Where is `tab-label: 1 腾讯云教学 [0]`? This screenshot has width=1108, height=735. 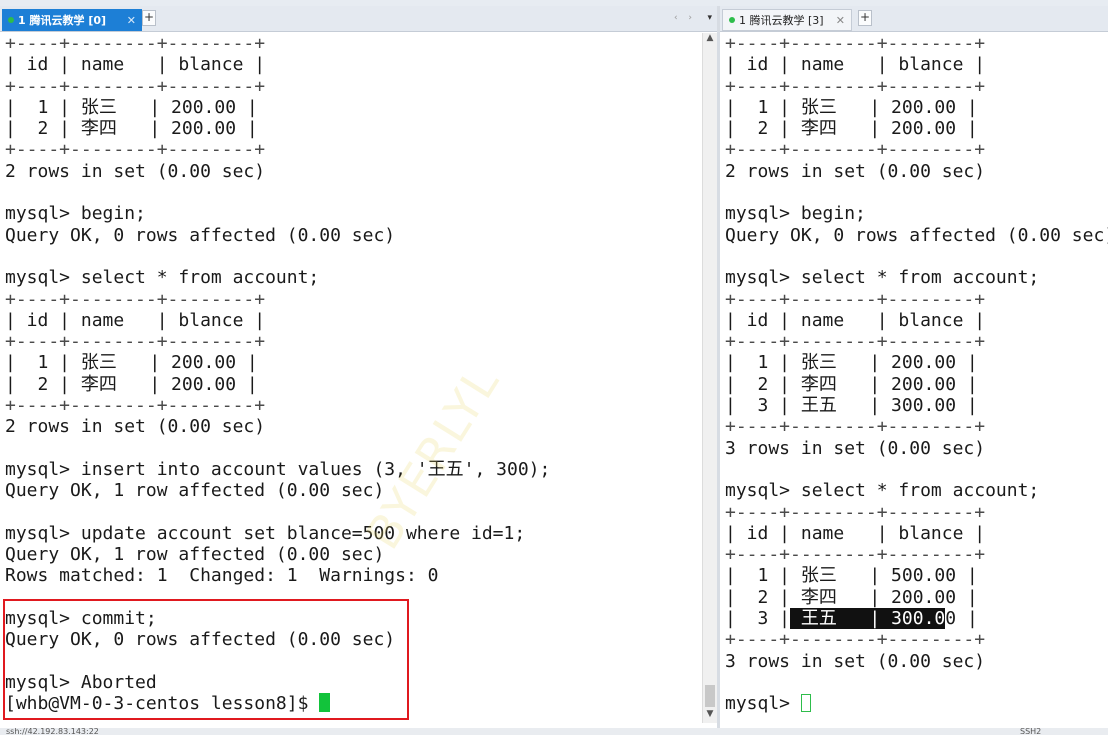
tab-label: 1 腾讯云教学 [0] is located at coordinates (62, 20).